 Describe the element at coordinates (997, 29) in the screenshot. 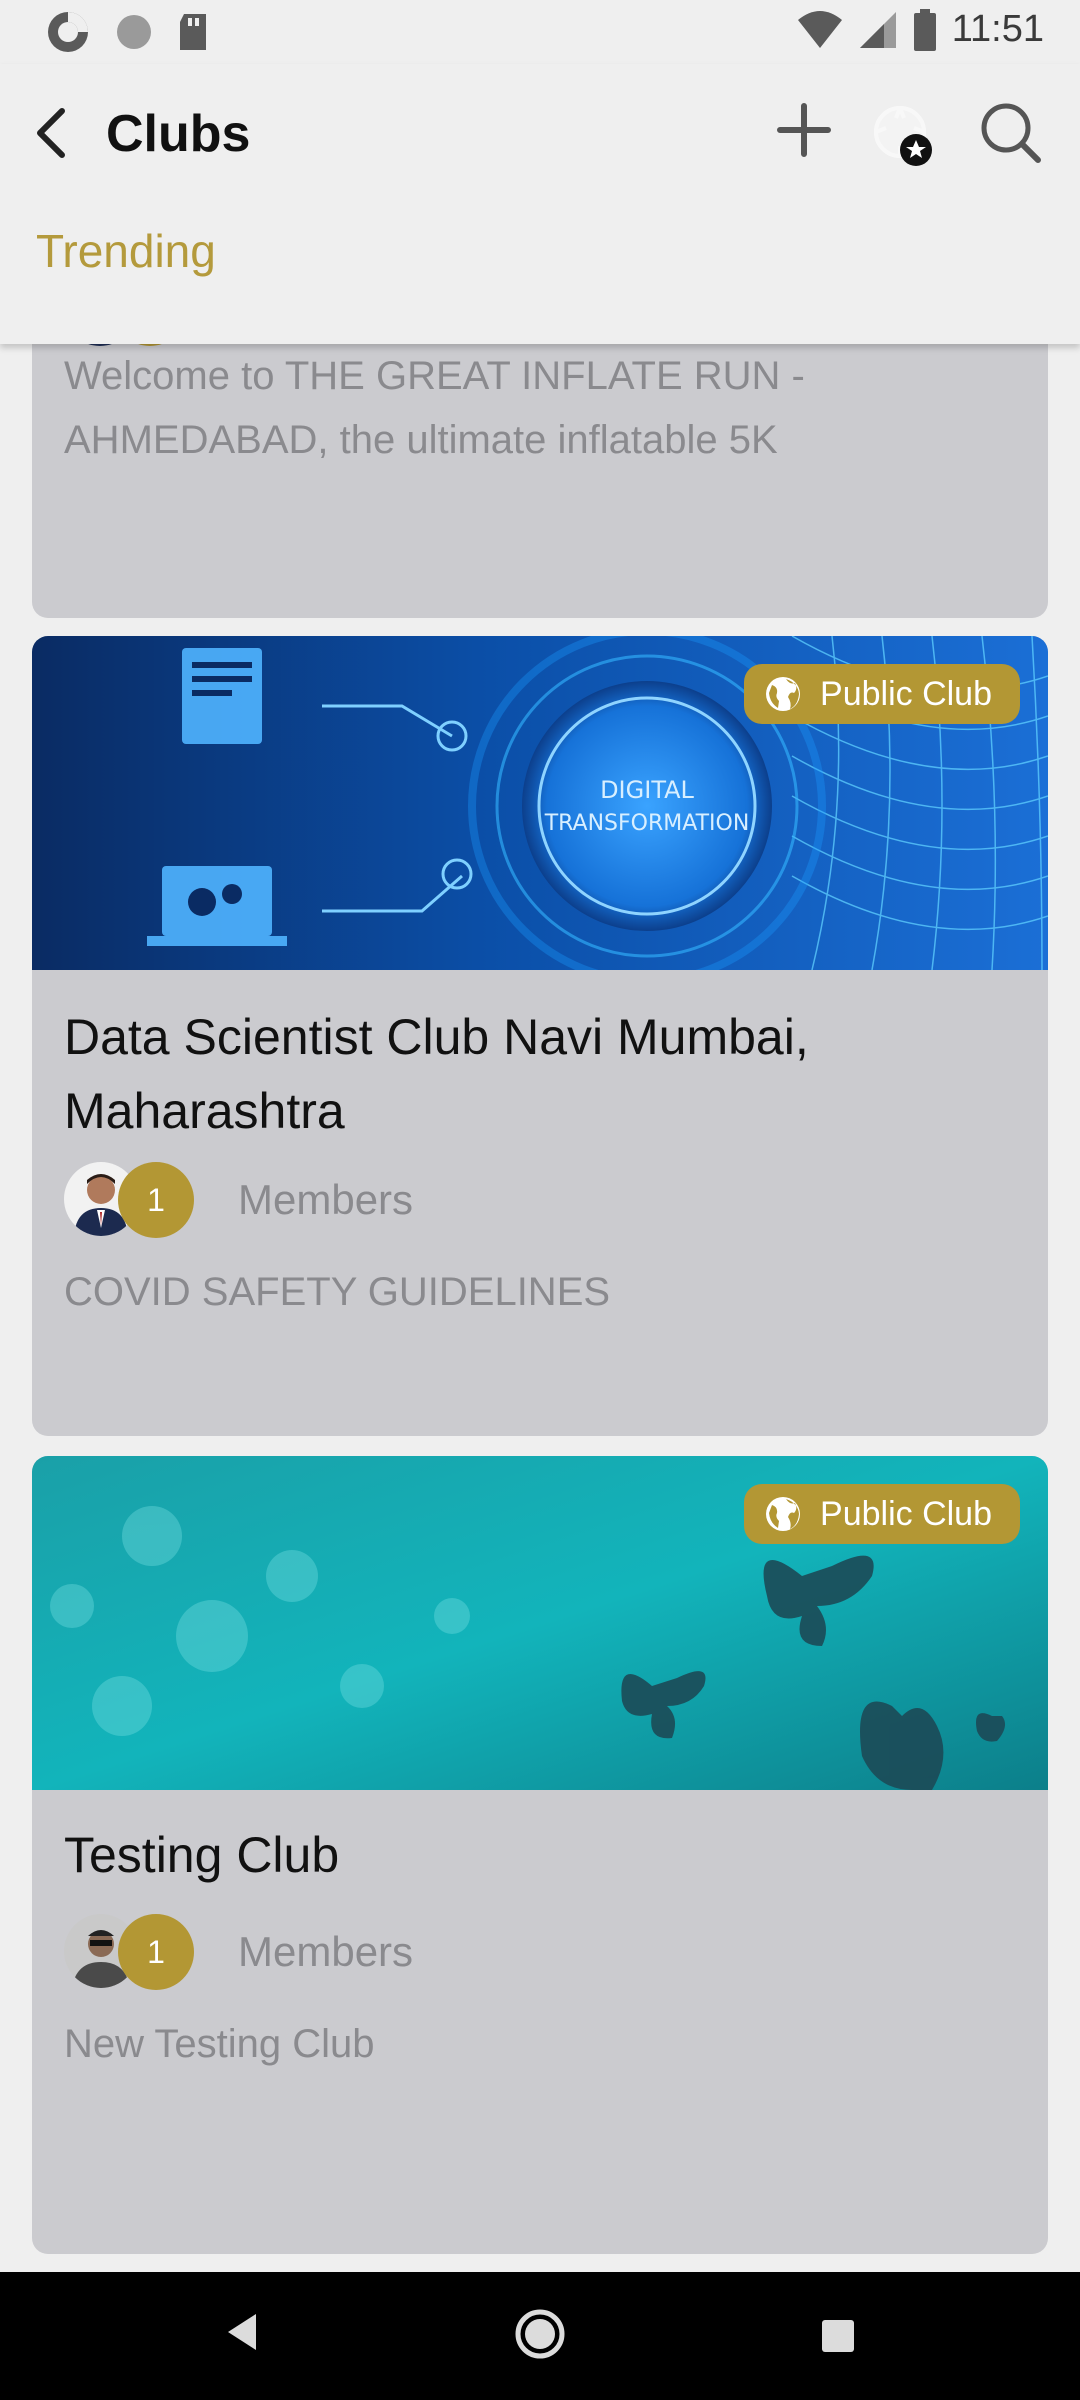

I see `status-time: 11:51` at that location.